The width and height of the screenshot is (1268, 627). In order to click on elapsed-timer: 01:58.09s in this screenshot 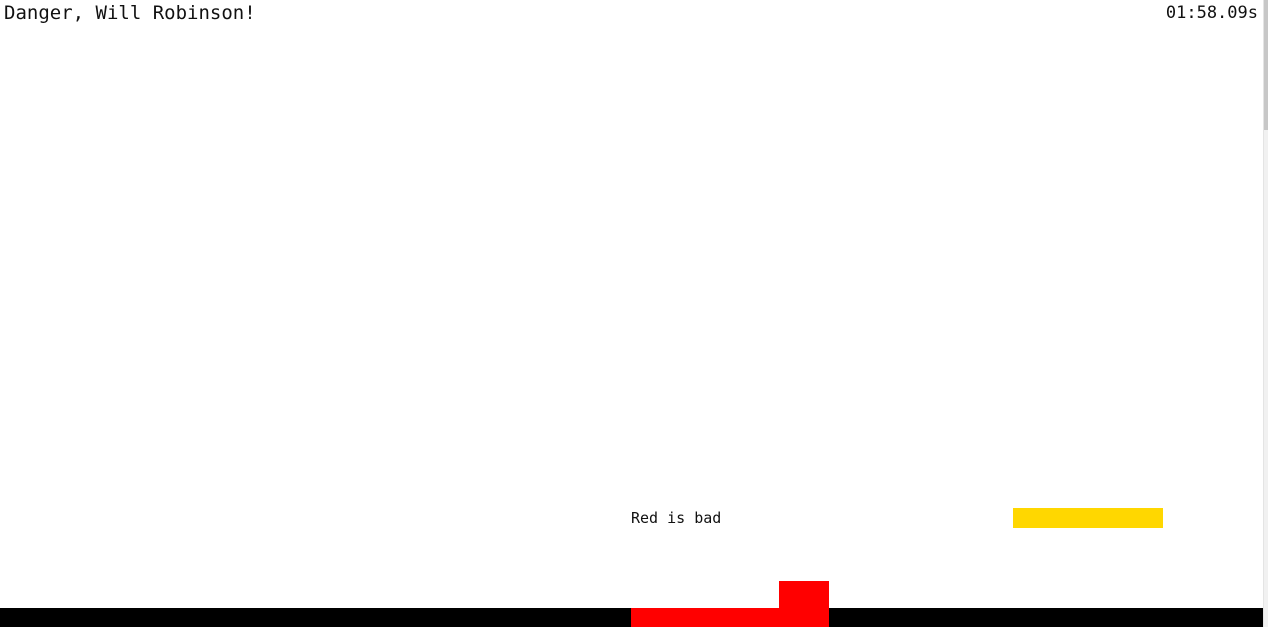, I will do `click(1211, 13)`.